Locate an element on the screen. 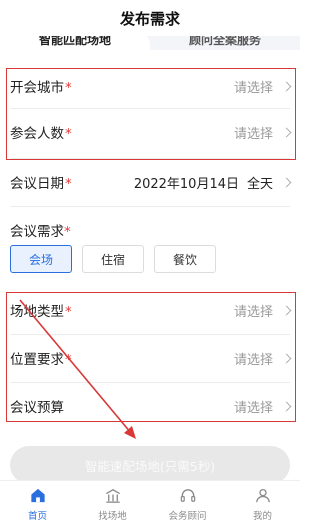  user-icon is located at coordinates (262, 495).